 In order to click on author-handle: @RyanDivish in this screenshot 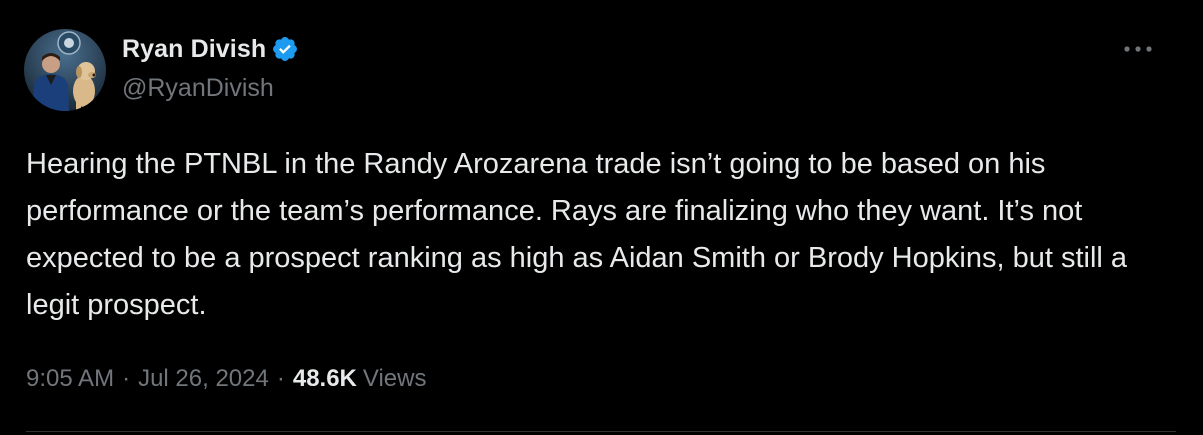, I will do `click(198, 88)`.